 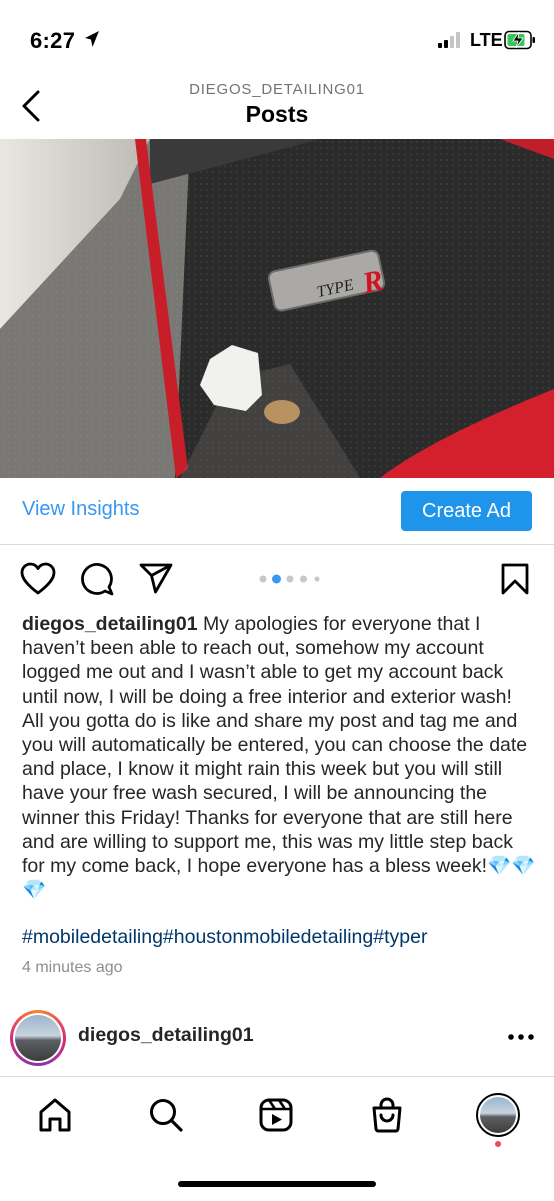 What do you see at coordinates (276, 1115) in the screenshot?
I see `reels-icon` at bounding box center [276, 1115].